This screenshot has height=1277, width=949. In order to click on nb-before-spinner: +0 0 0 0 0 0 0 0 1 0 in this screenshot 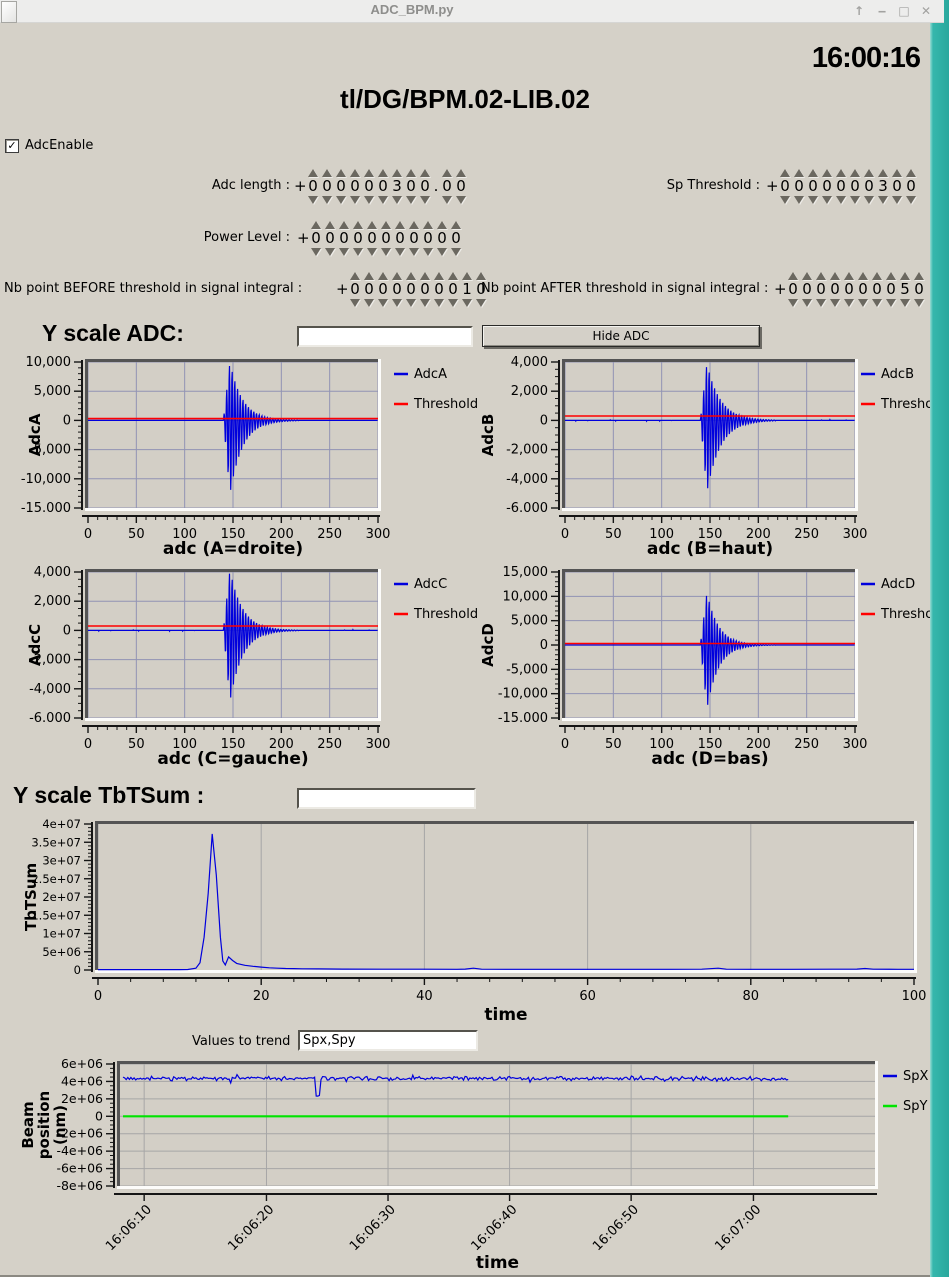, I will do `click(412, 289)`.